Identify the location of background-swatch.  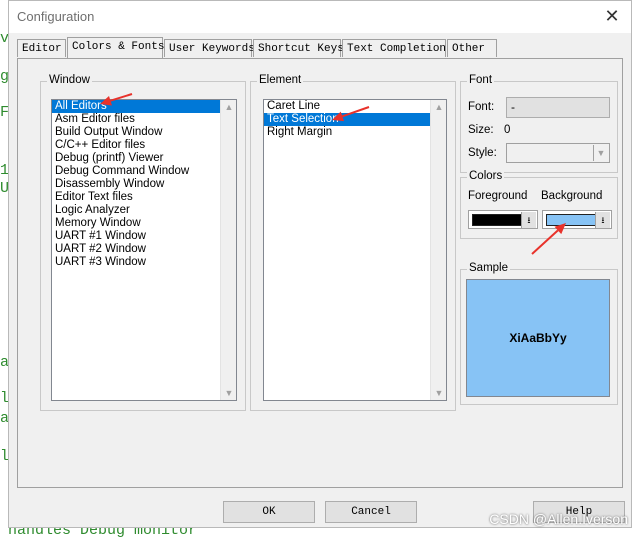
(571, 220).